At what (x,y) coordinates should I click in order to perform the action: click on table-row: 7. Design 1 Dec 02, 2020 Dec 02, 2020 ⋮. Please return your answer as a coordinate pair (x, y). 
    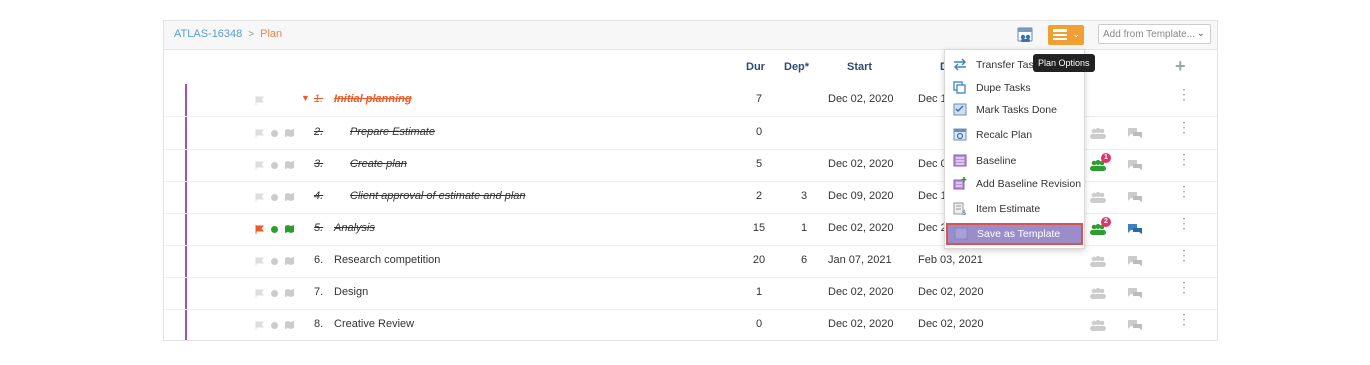
    Looking at the image, I should click on (690, 293).